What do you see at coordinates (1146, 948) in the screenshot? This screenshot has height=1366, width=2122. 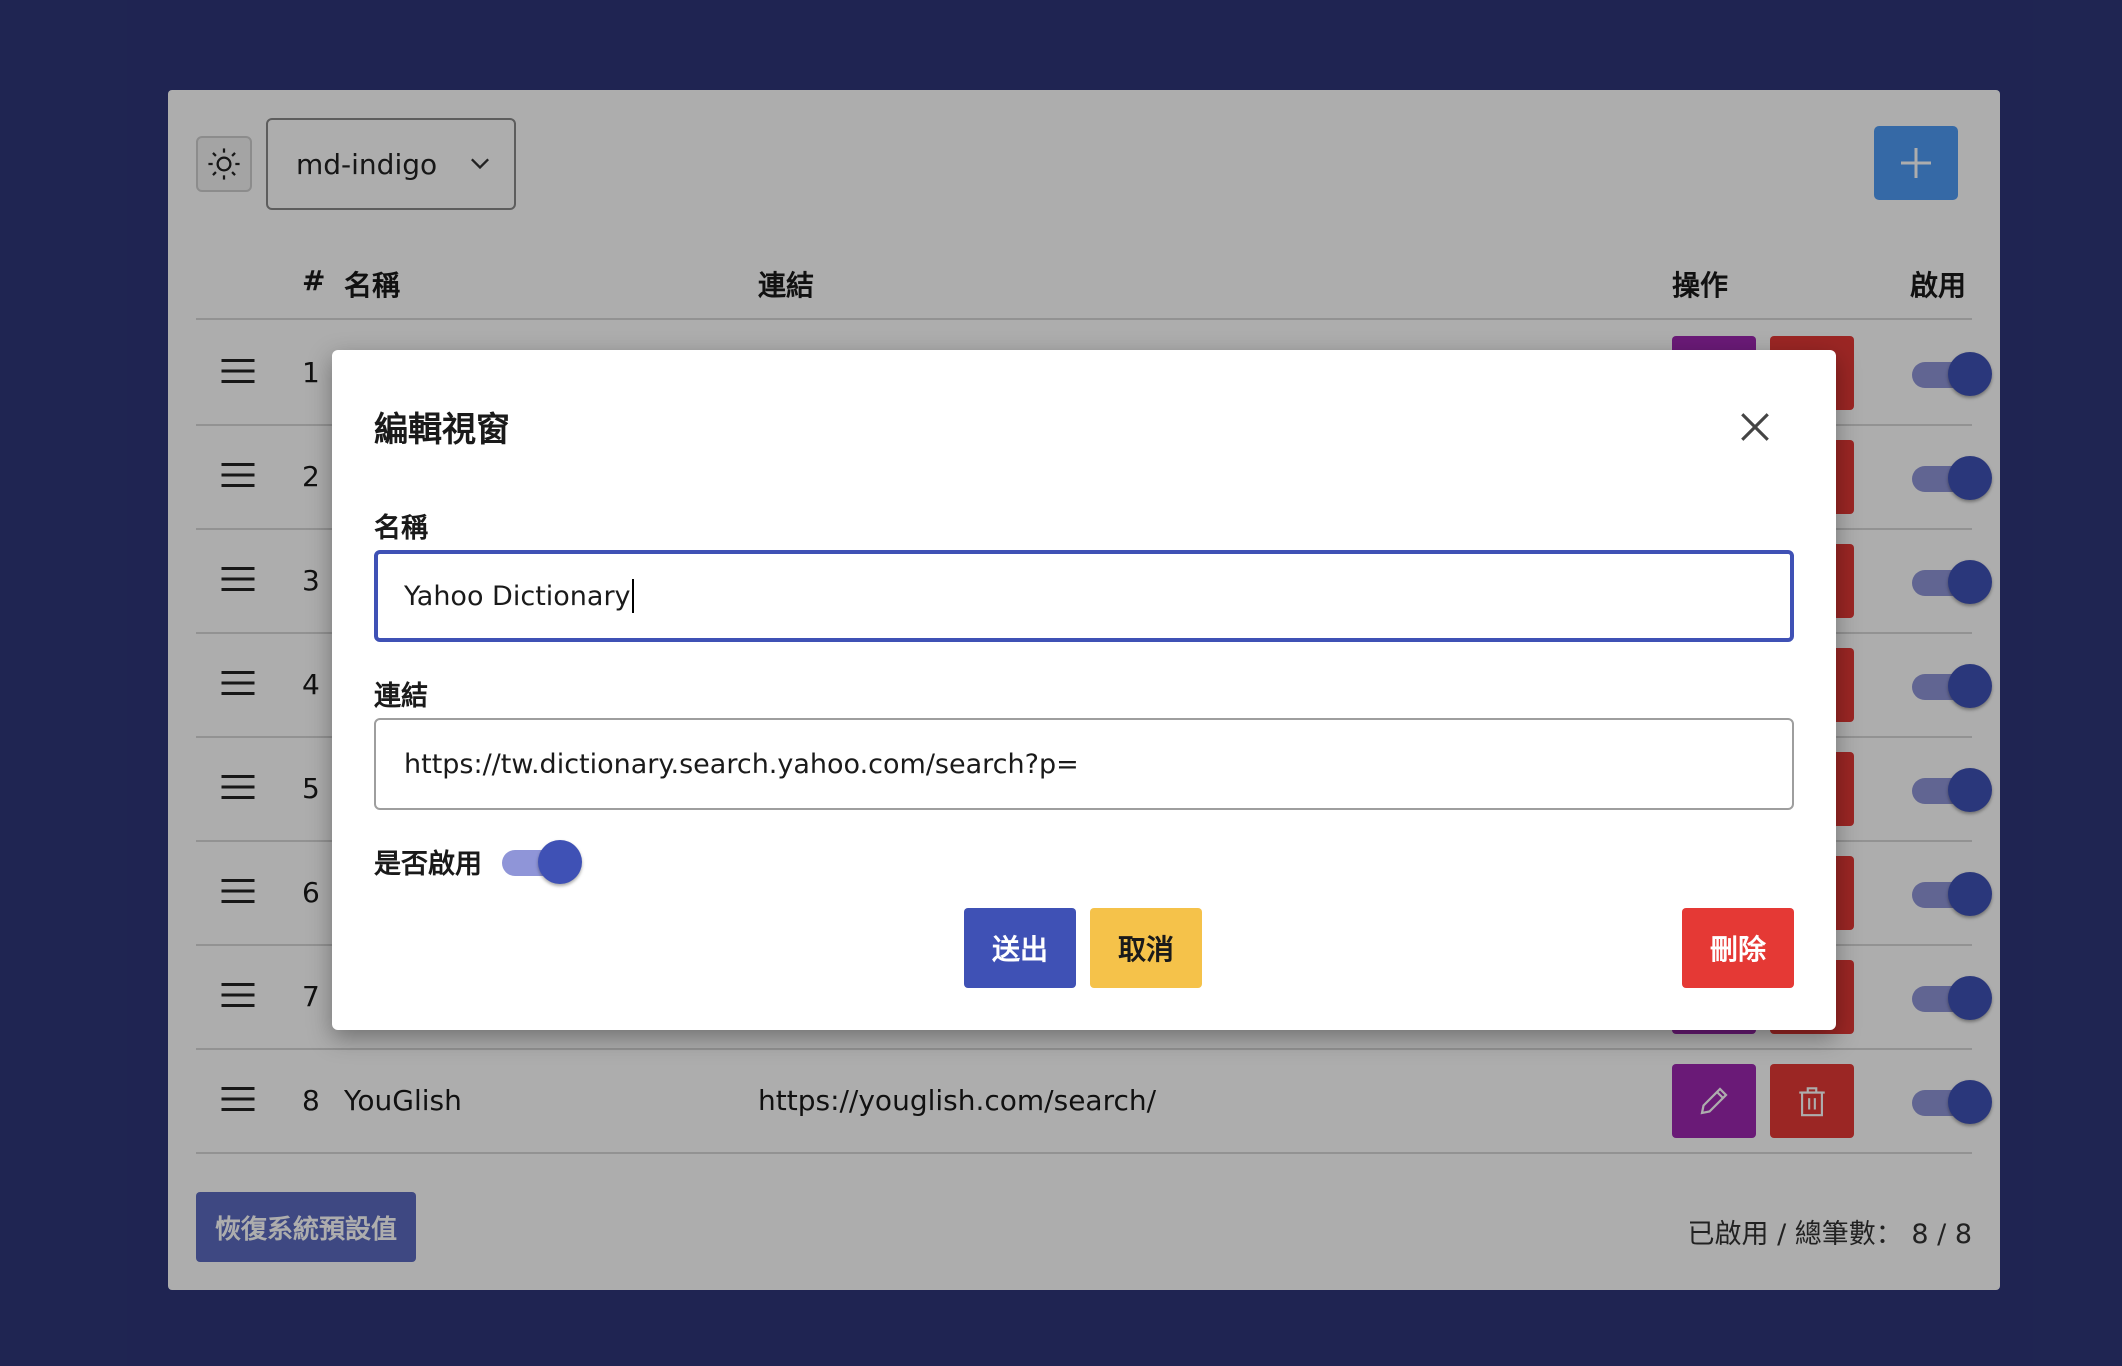 I see `cancel-button: 取消` at bounding box center [1146, 948].